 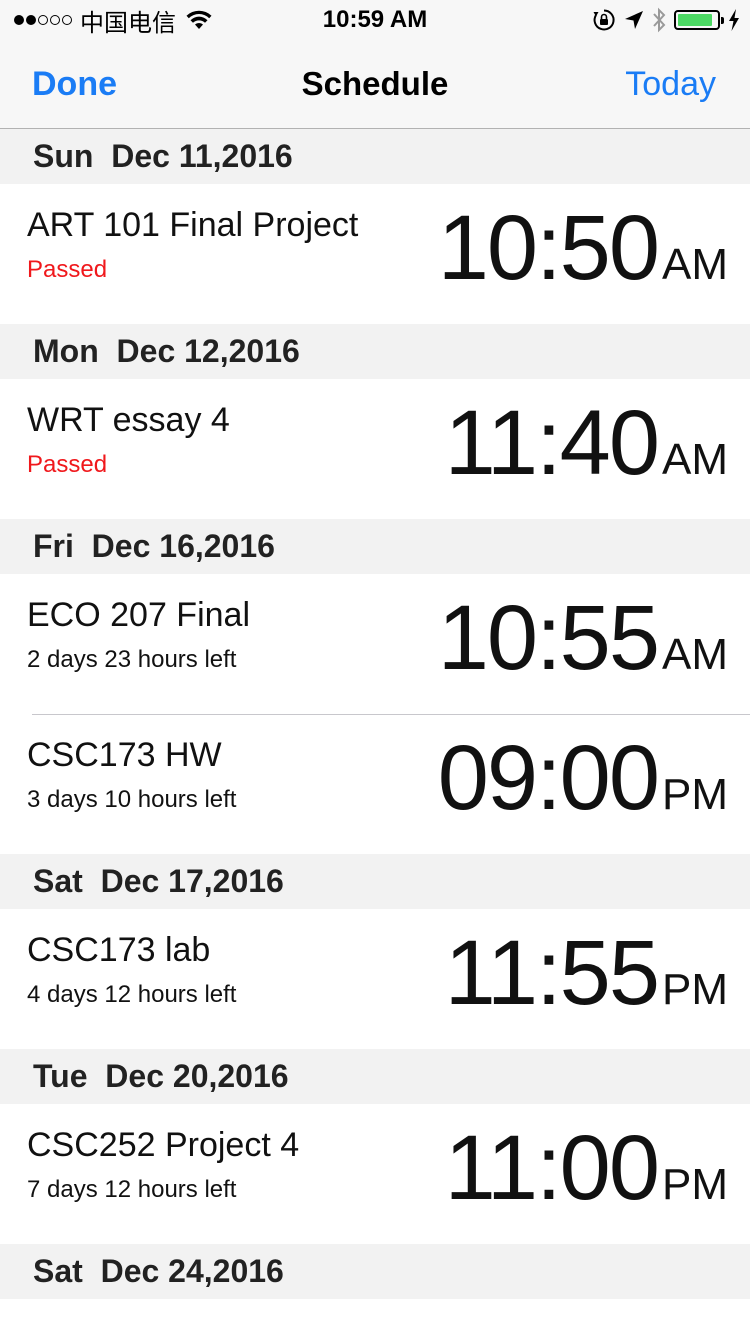 I want to click on item-time: 09:00 PM, so click(x=583, y=778).